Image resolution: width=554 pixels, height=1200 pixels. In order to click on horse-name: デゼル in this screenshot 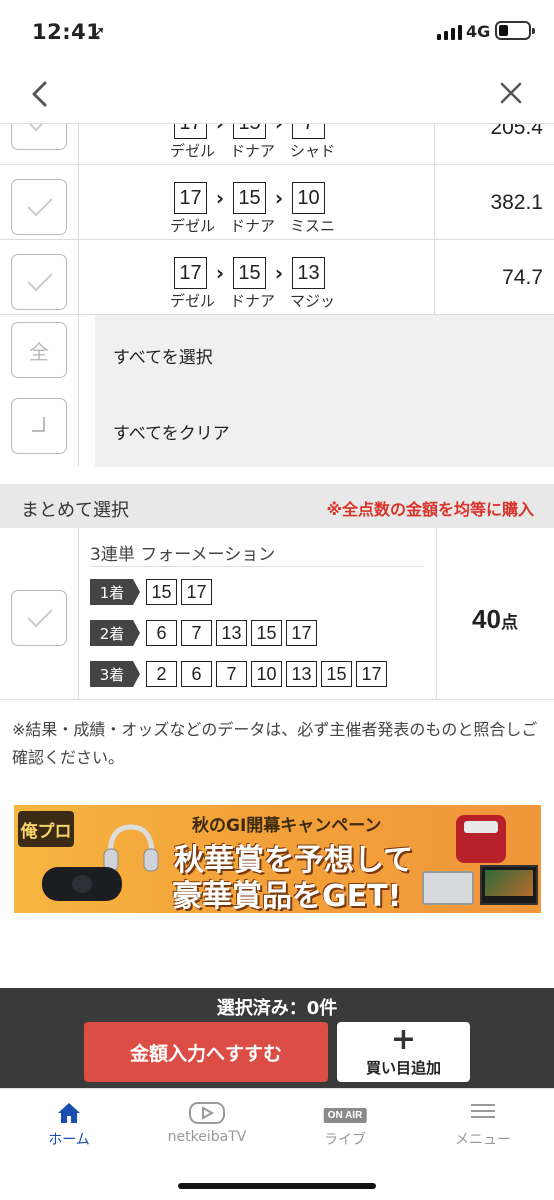, I will do `click(193, 151)`.